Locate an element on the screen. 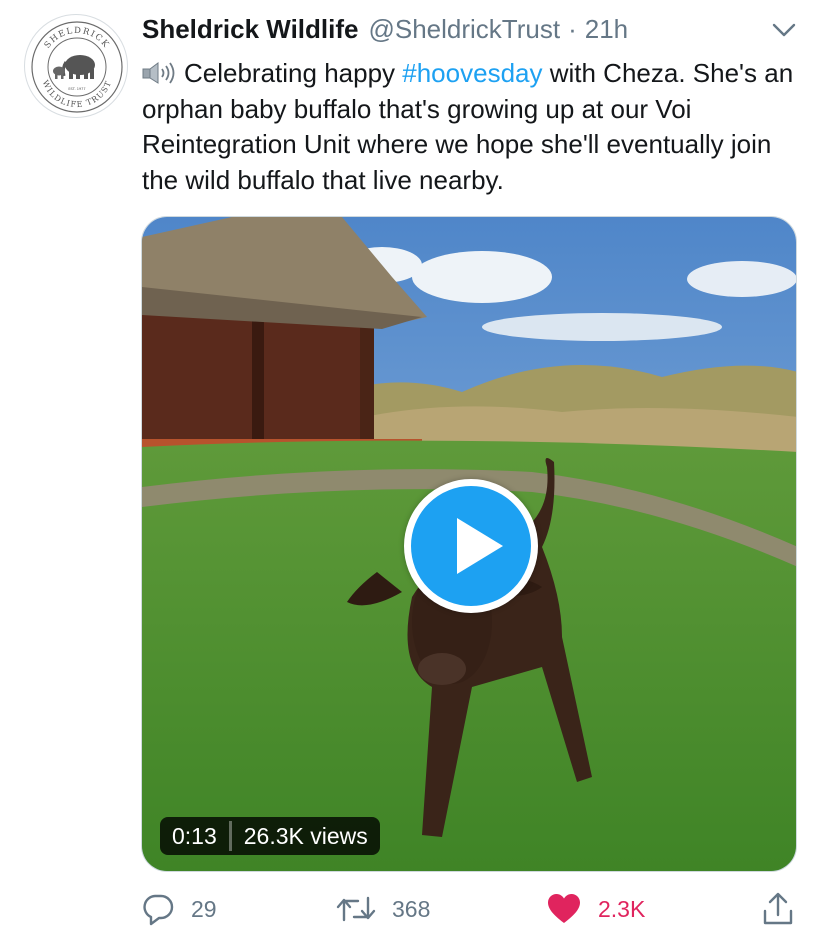 This screenshot has width=828, height=930. sheldrick-trust-logo: SHELDRICK WILDLIFE TRUST EST. 1977 is located at coordinates (77, 67).